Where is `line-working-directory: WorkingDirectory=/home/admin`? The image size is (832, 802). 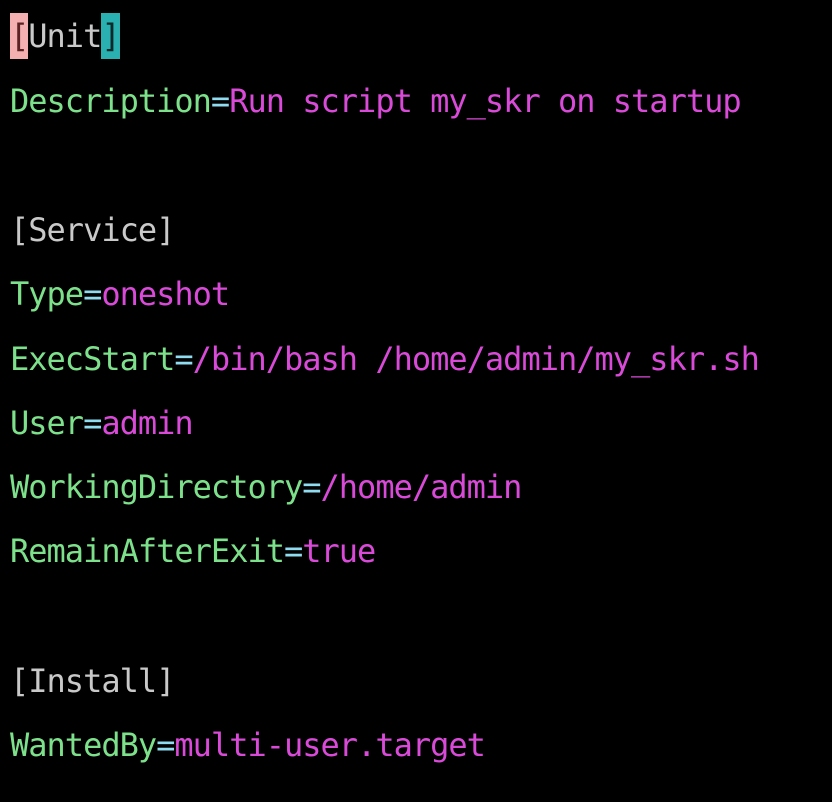 line-working-directory: WorkingDirectory=/home/admin is located at coordinates (266, 487).